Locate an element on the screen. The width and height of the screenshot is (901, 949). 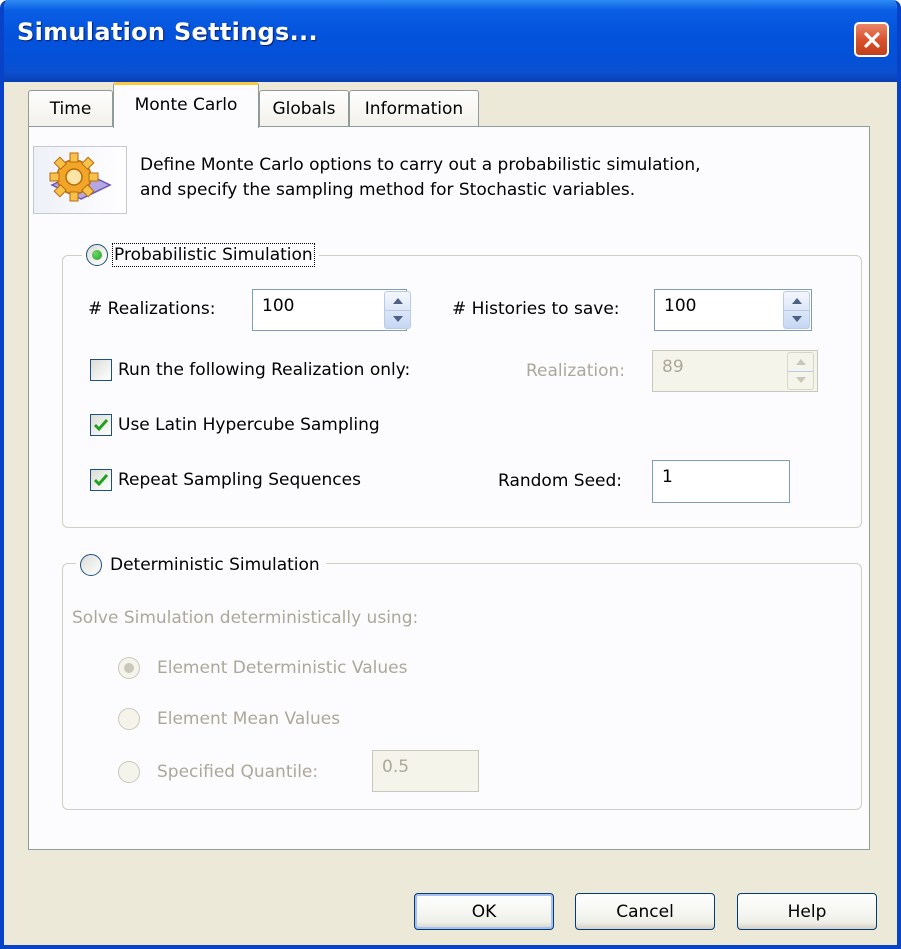
histories-label: # Histories to save: is located at coordinates (536, 309).